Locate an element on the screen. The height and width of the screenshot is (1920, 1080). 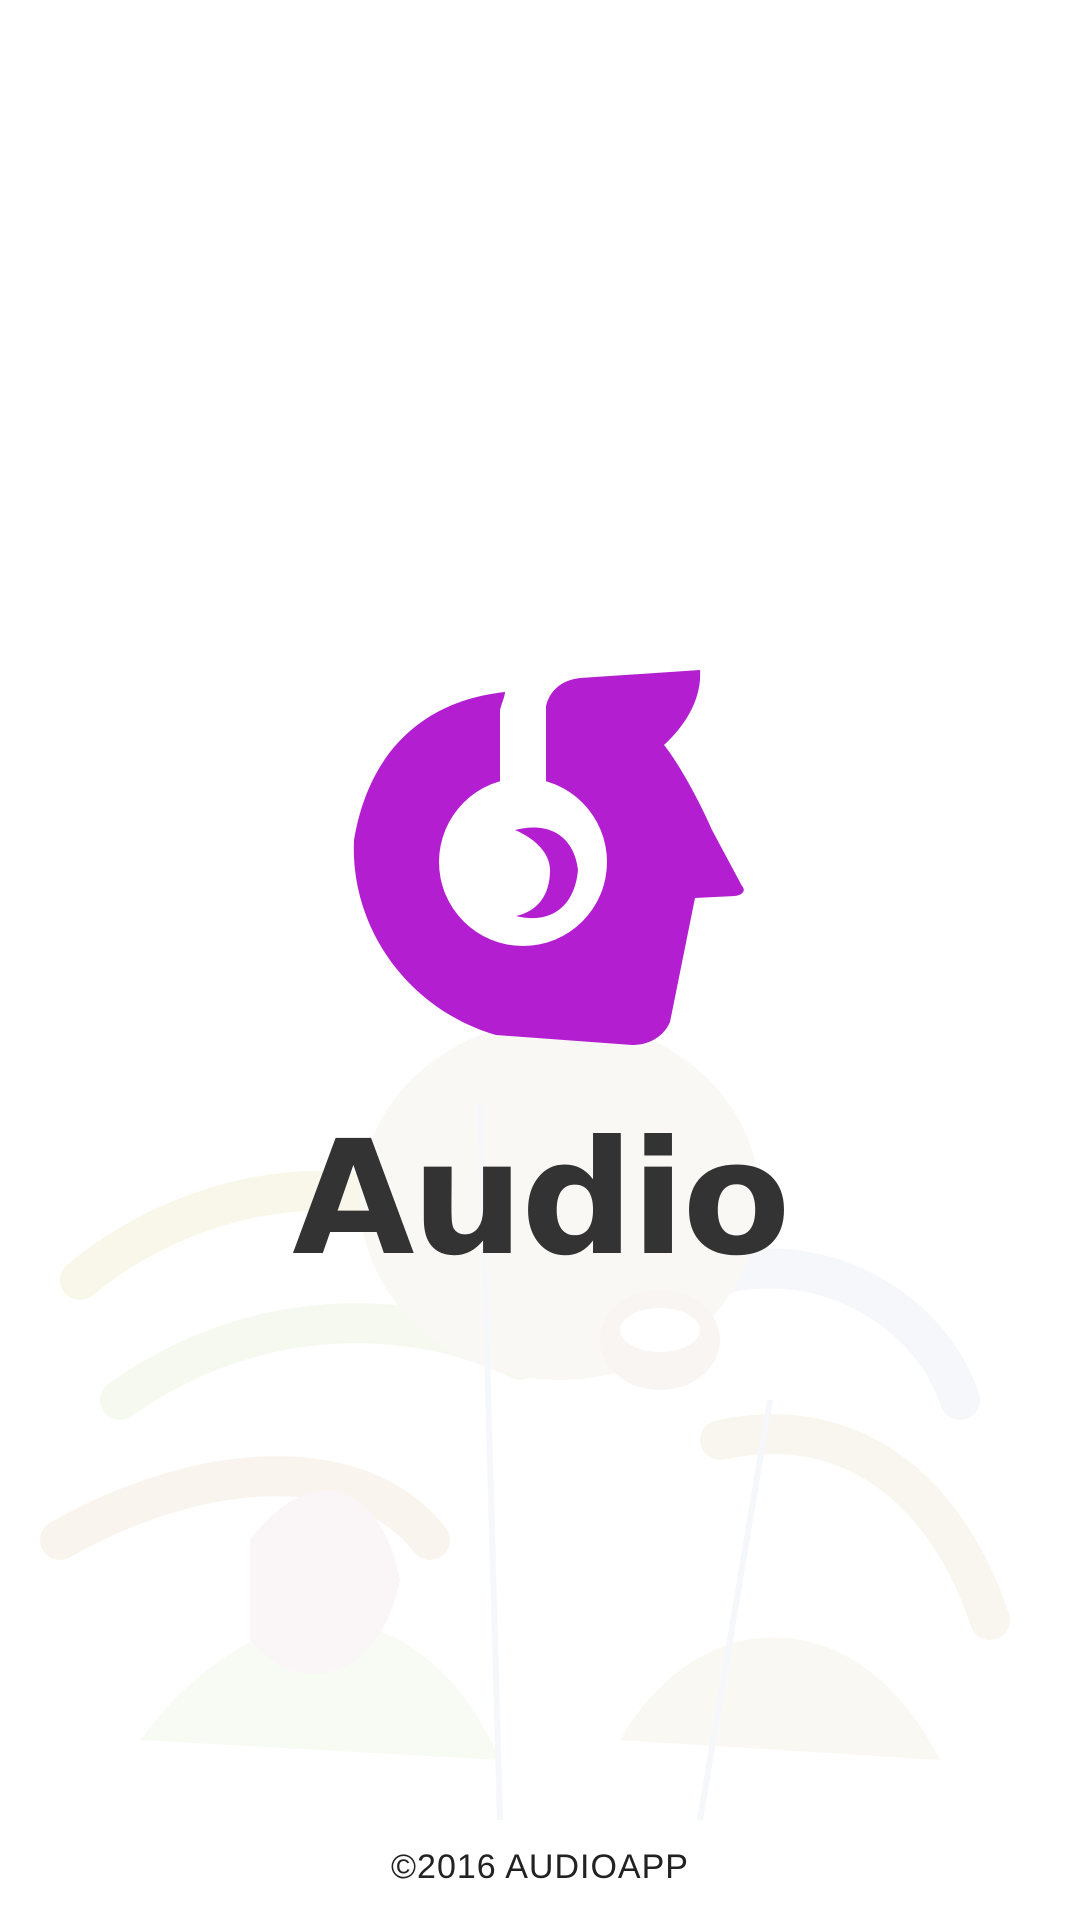
app-title: Audio is located at coordinates (541, 1199).